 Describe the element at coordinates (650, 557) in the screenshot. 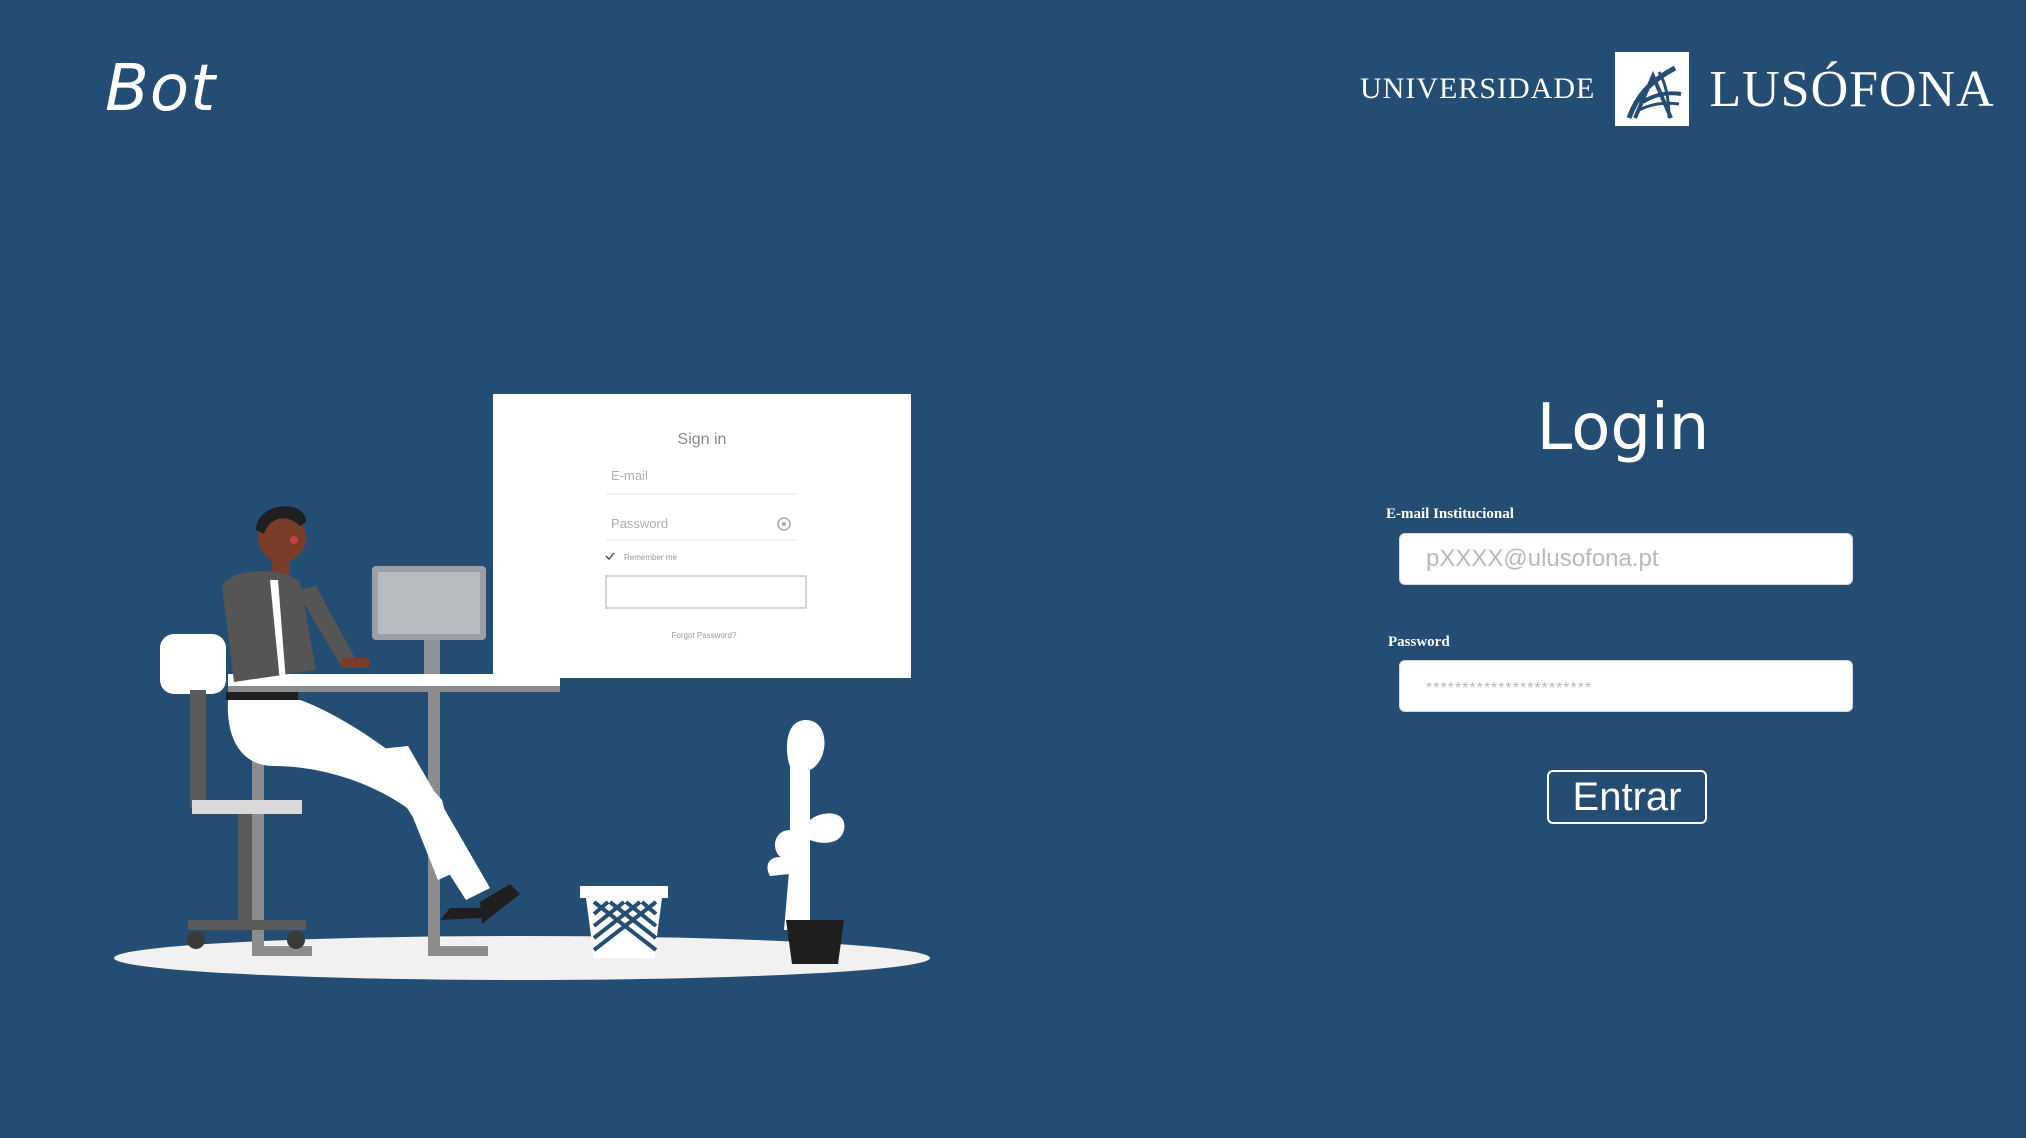

I see `signin-card-remember: Remember me` at that location.